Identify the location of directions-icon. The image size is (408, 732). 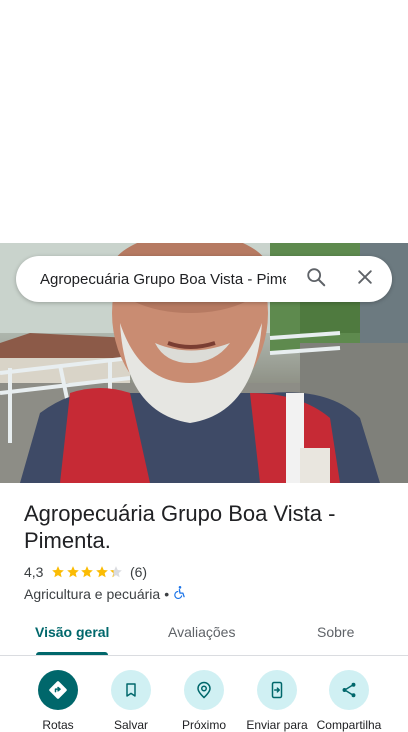
(58, 690).